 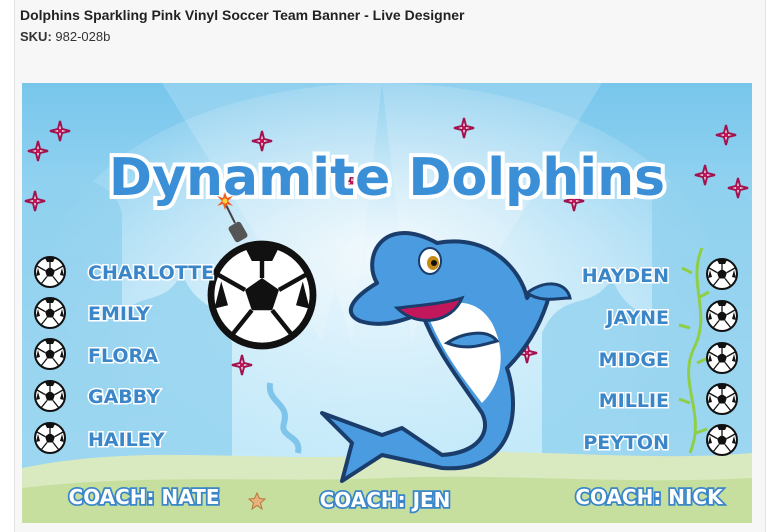 What do you see at coordinates (127, 440) in the screenshot?
I see `player-name-left-5: HAILEY` at bounding box center [127, 440].